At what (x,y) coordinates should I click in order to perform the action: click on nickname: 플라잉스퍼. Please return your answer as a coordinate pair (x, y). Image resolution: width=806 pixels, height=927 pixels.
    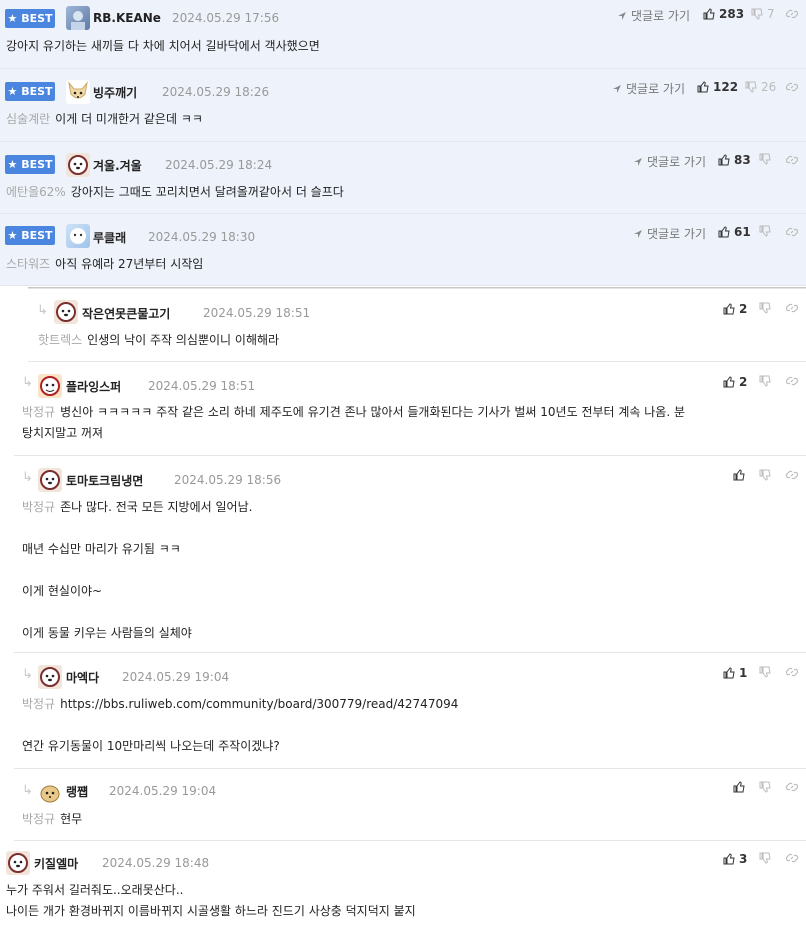
    Looking at the image, I should click on (93, 386).